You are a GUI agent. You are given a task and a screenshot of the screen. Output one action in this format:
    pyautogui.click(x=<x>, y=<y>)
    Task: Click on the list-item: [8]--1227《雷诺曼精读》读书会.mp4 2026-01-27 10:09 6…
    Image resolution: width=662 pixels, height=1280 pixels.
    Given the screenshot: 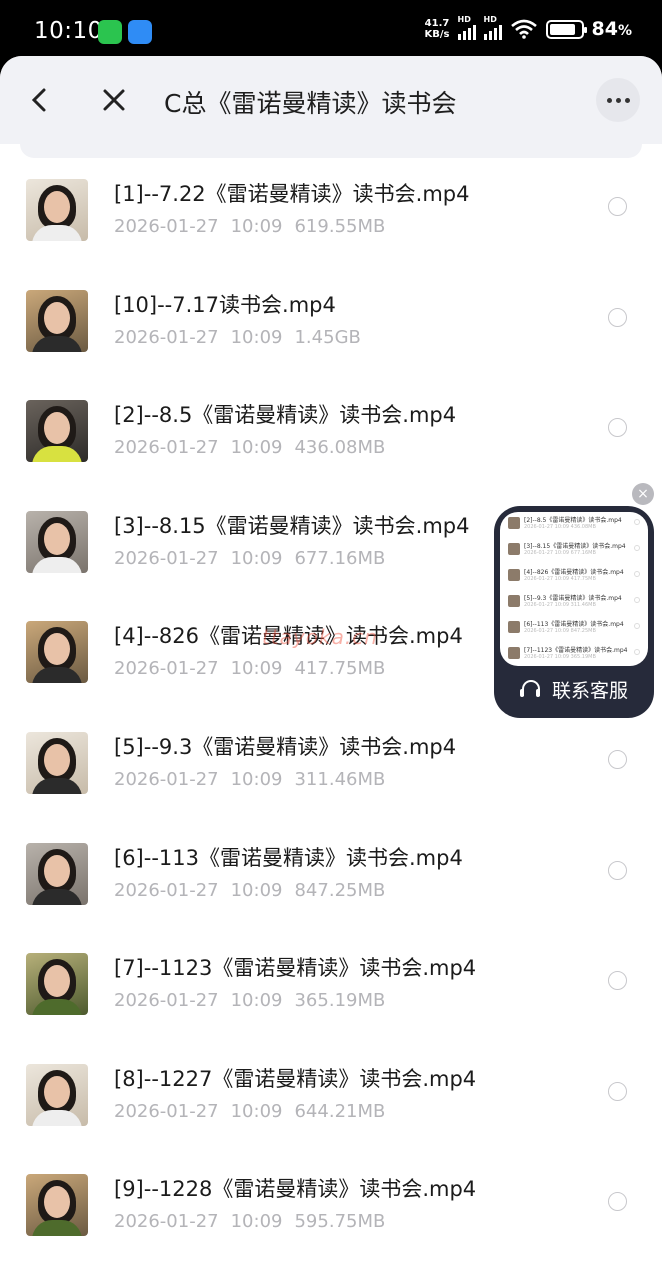 What is the action you would take?
    pyautogui.click(x=331, y=1104)
    